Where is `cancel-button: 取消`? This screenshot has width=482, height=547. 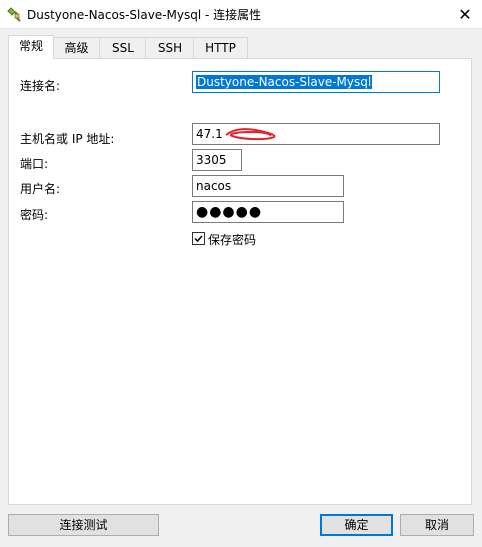 cancel-button: 取消 is located at coordinates (437, 525).